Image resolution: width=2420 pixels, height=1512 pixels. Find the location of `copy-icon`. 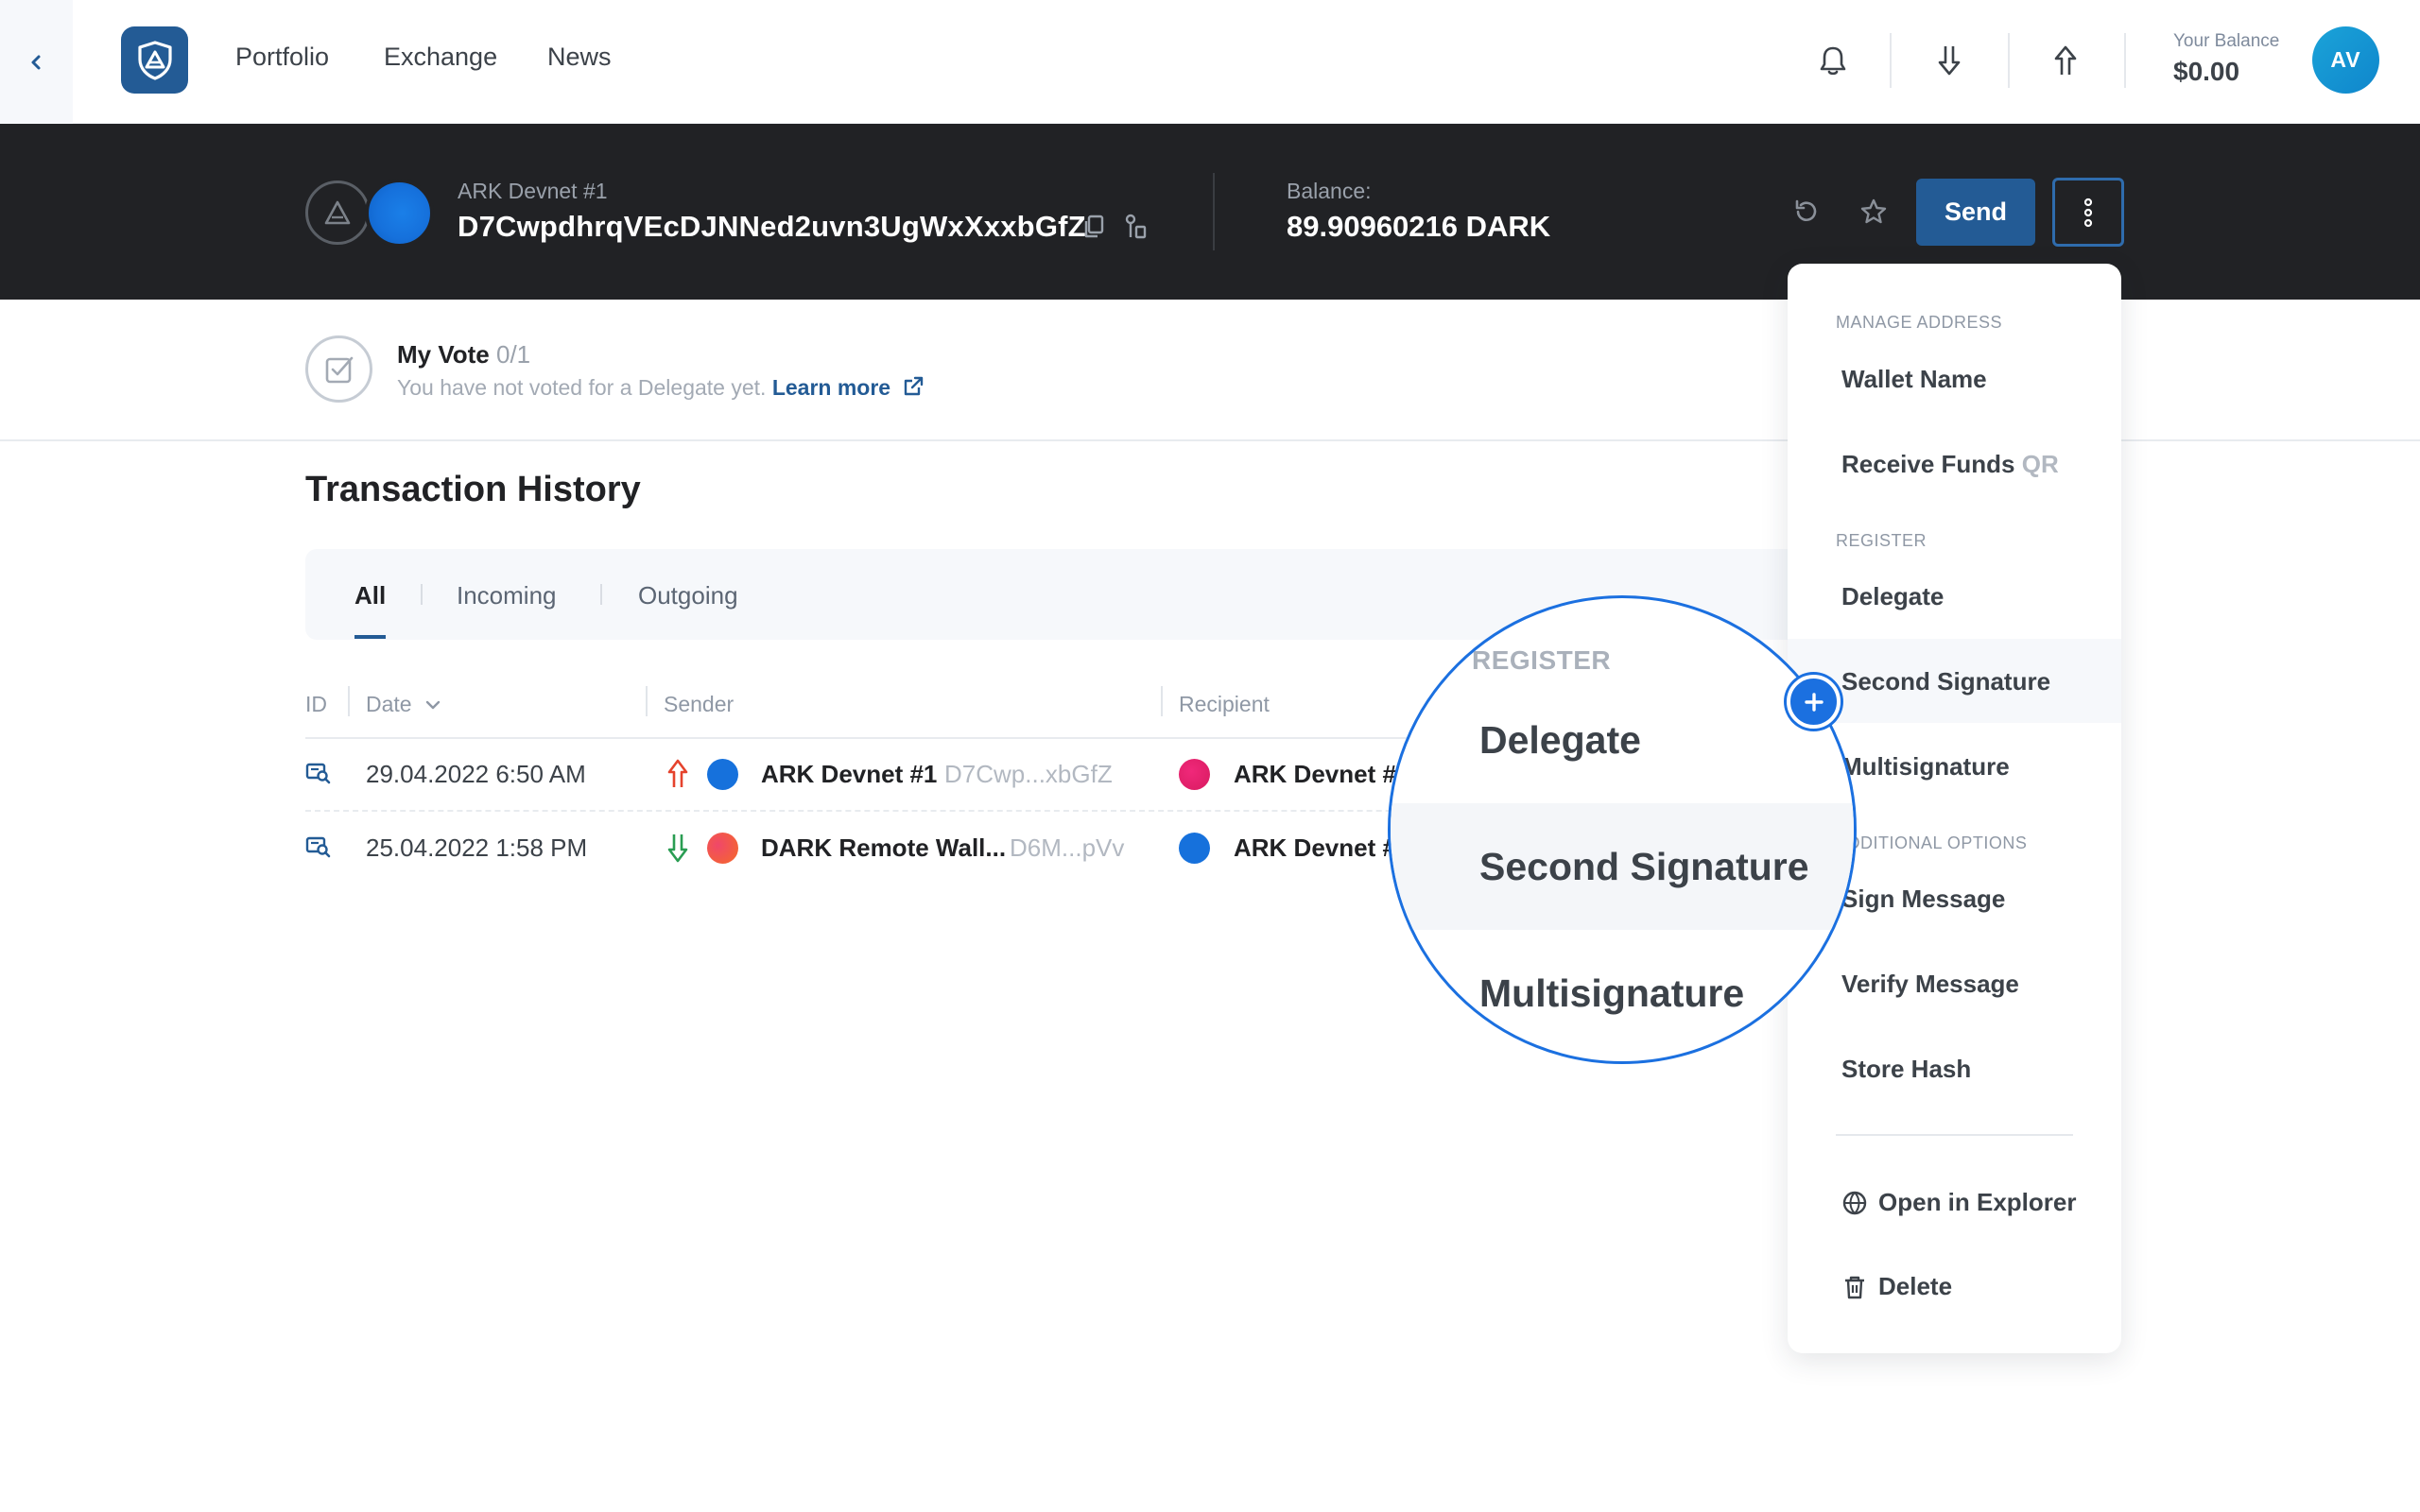

copy-icon is located at coordinates (1093, 227).